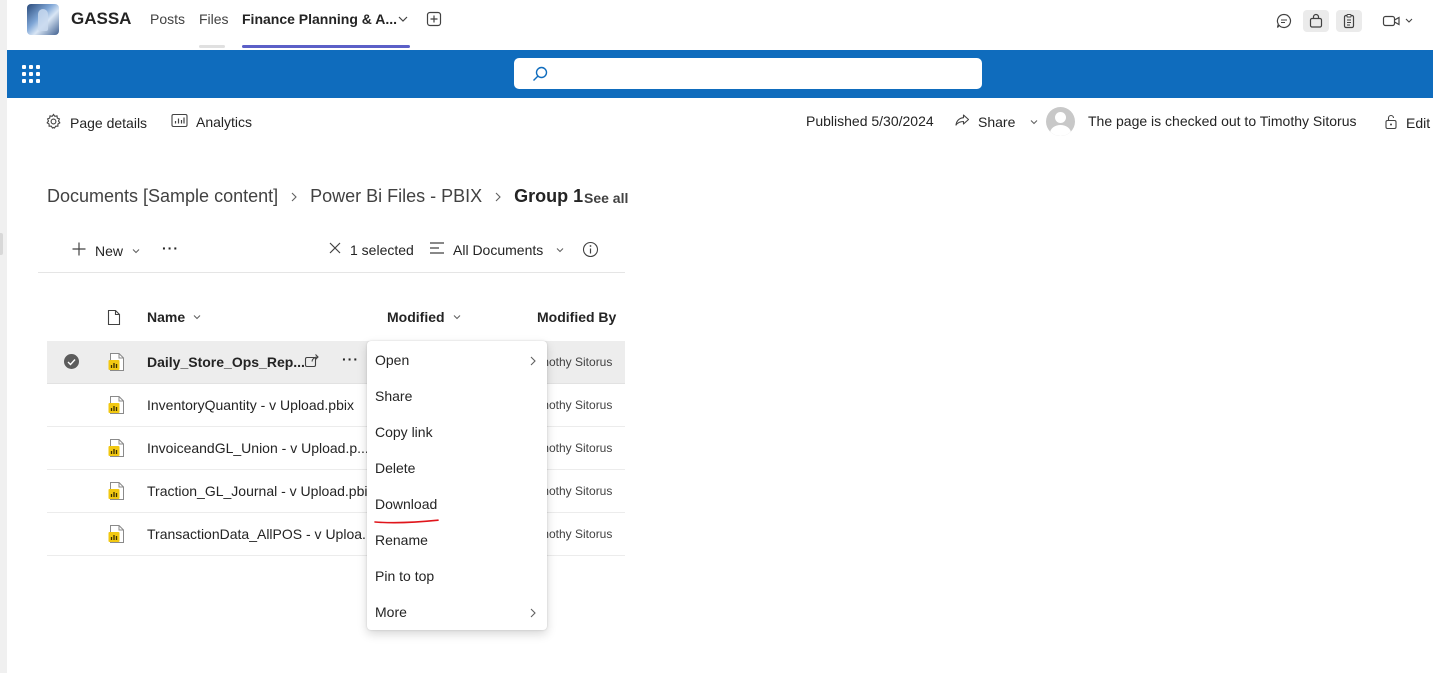 The image size is (1433, 673). Describe the element at coordinates (382, 249) in the screenshot. I see `selected-count: 1 selected` at that location.